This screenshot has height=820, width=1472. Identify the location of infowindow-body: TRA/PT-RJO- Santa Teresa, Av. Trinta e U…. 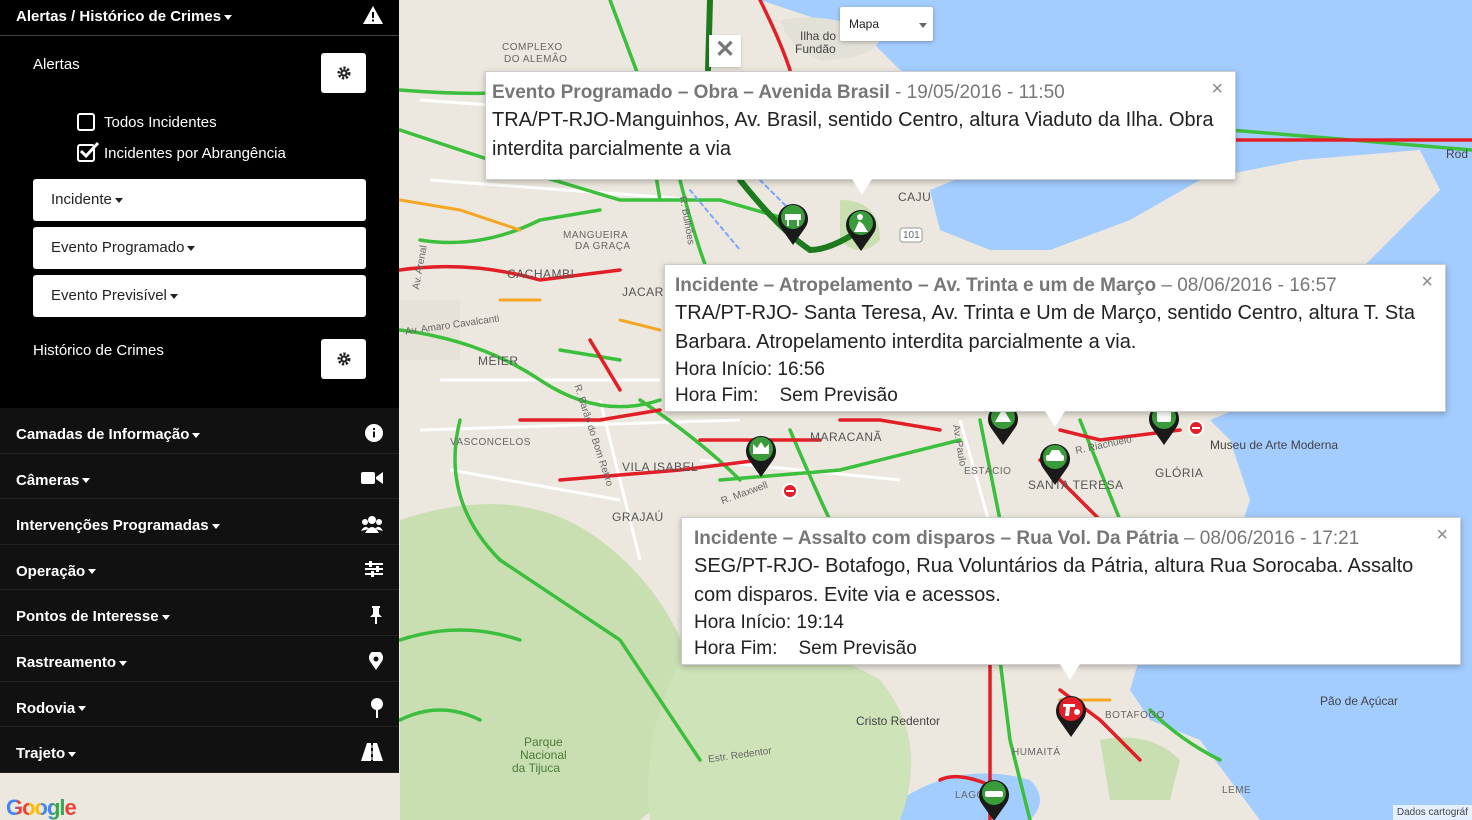
(1045, 327).